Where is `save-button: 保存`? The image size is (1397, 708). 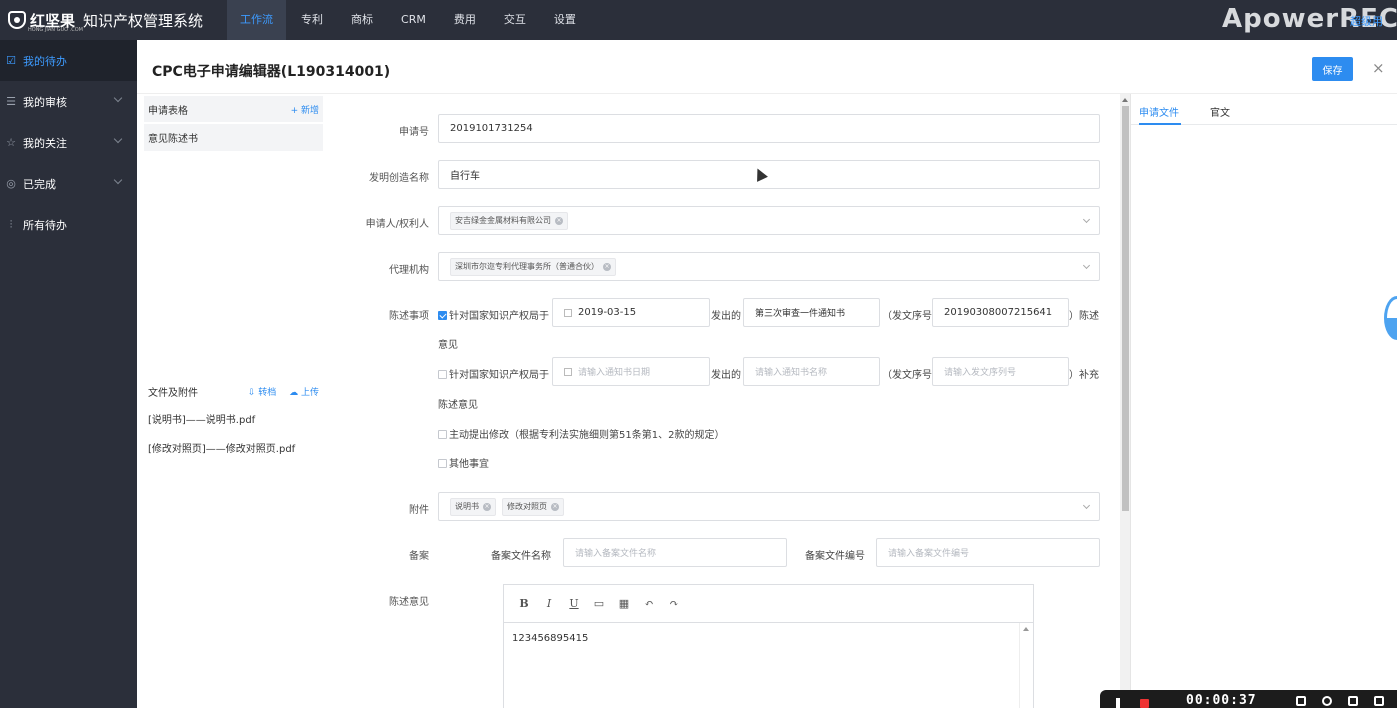 save-button: 保存 is located at coordinates (1332, 69).